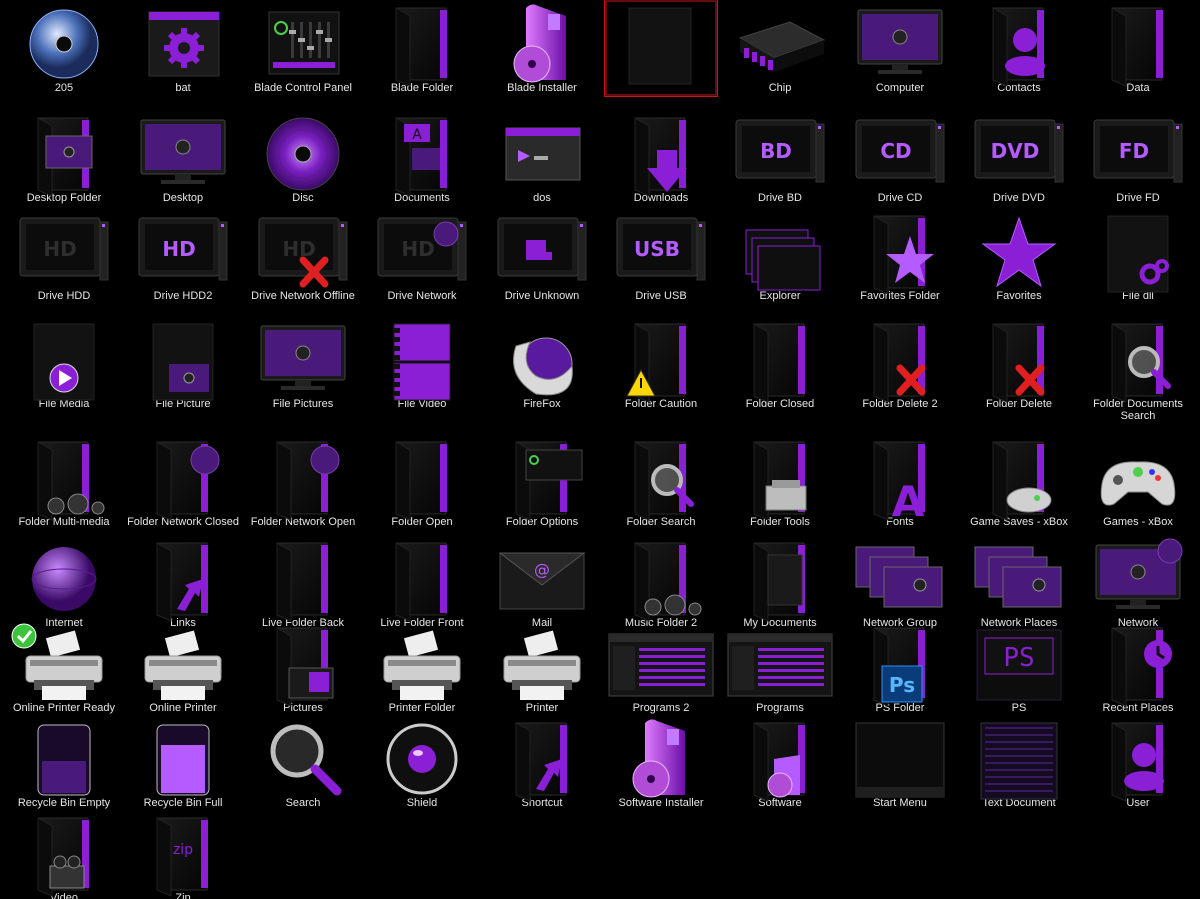 The image size is (1200, 899). I want to click on icon-item: Folder Closed, so click(780, 363).